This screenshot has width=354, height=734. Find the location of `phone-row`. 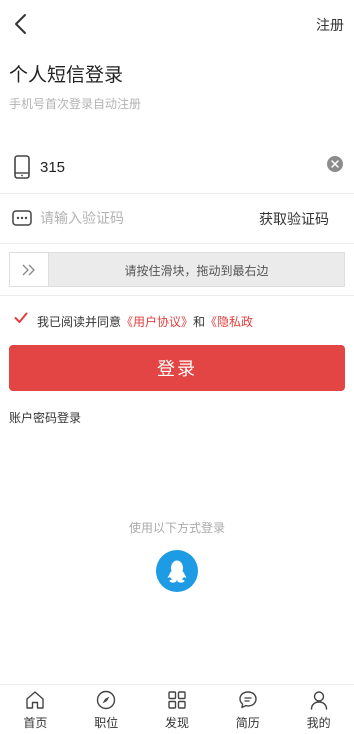

phone-row is located at coordinates (177, 167).